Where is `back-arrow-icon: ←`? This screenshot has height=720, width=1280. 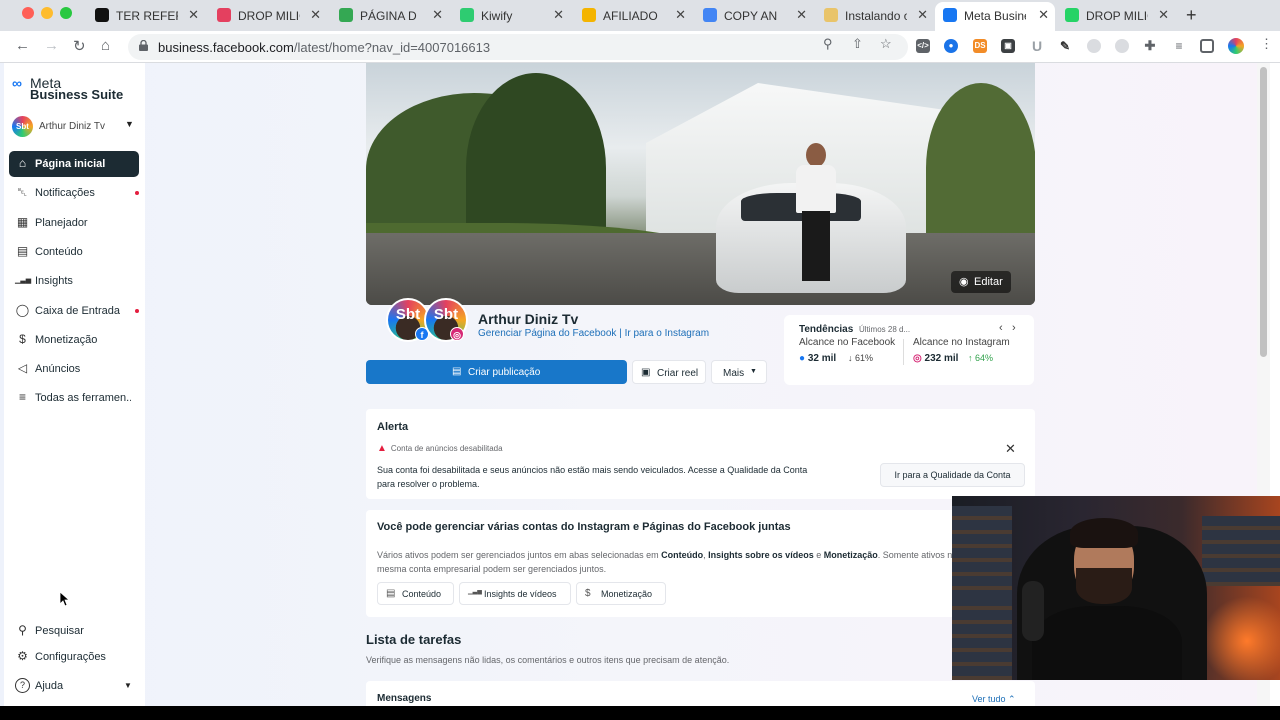
back-arrow-icon: ← is located at coordinates (22, 45).